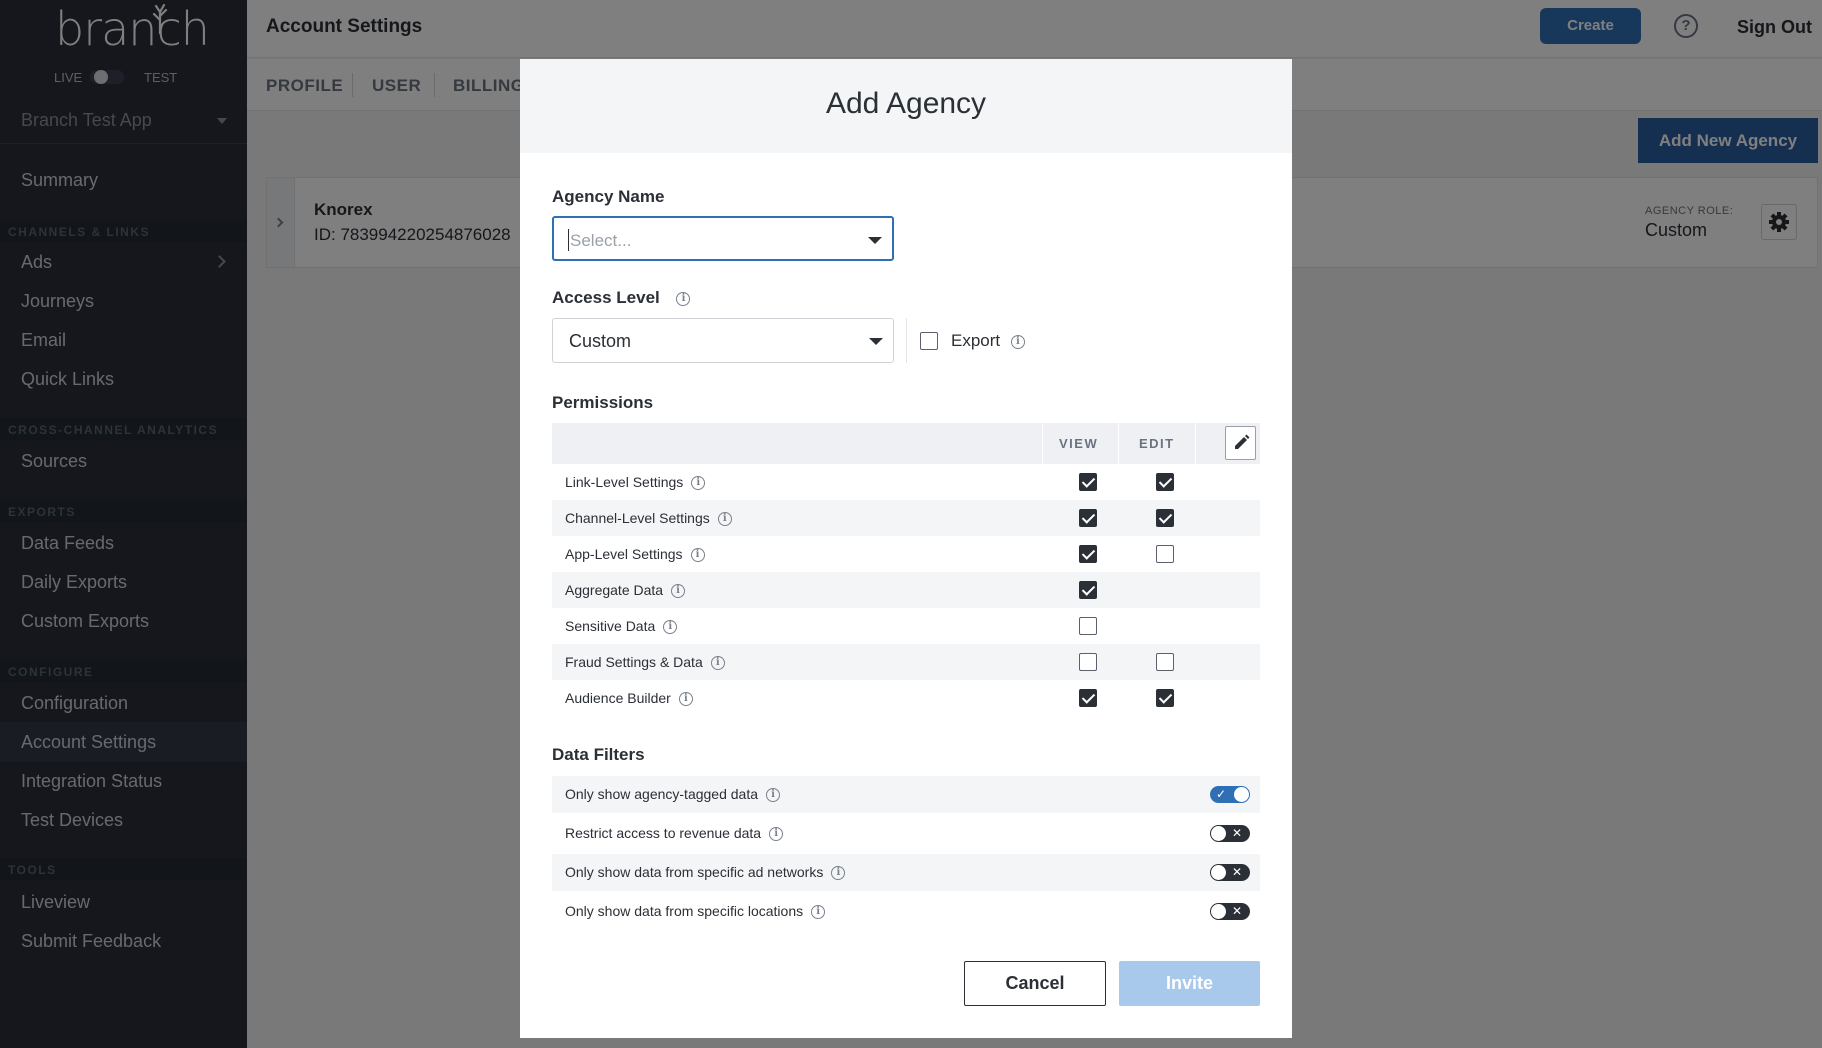  I want to click on permission-name: Aggregate Data i, so click(625, 590).